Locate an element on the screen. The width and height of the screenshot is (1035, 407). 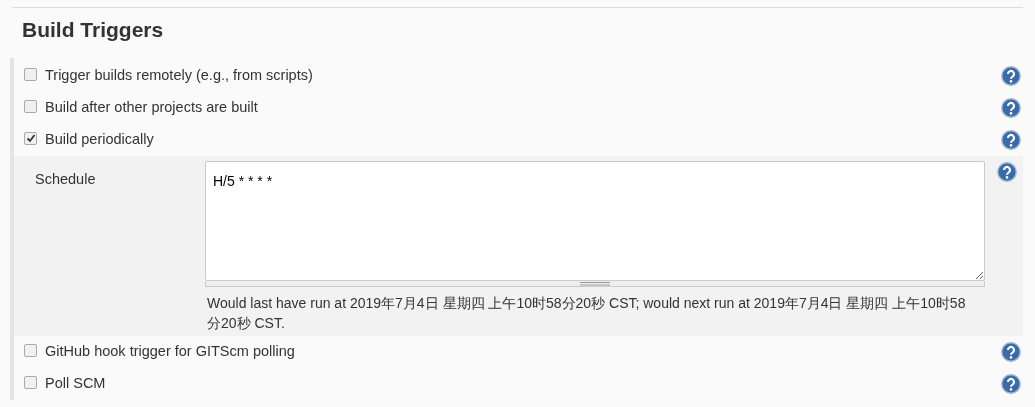
checkbox-label: Poll SCM is located at coordinates (76, 384).